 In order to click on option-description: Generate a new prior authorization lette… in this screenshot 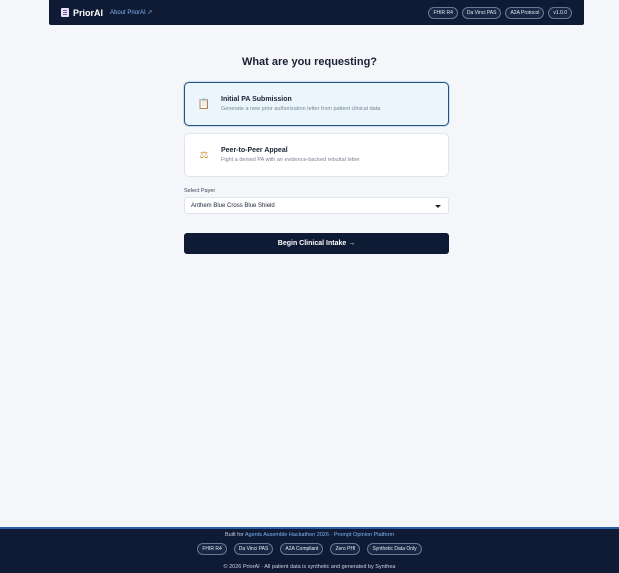, I will do `click(301, 109)`.